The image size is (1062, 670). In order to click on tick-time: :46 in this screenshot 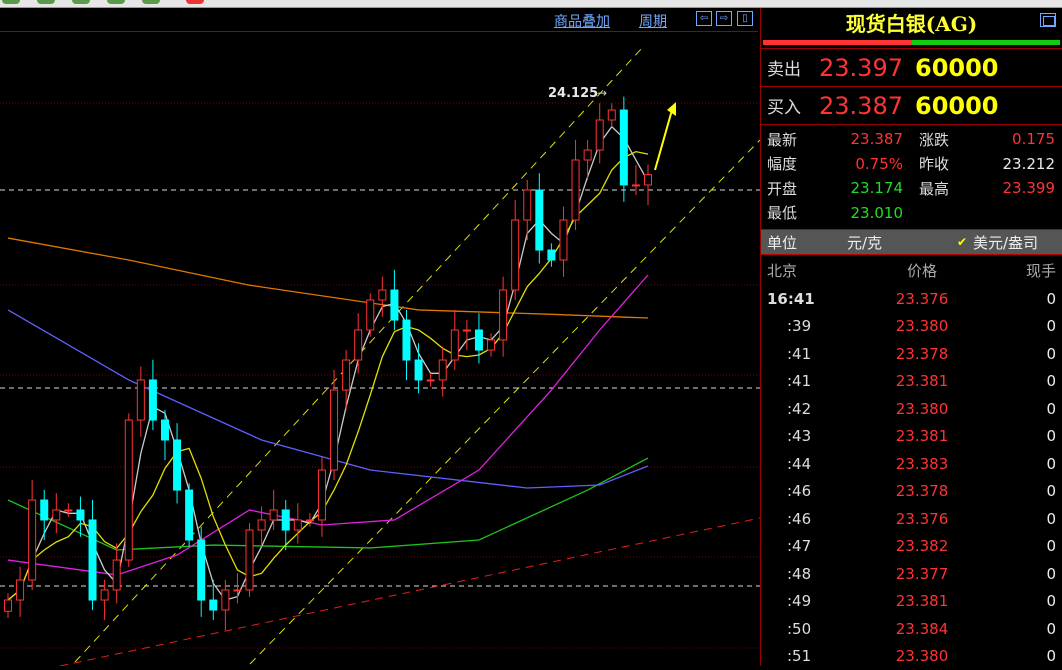, I will do `click(817, 491)`.